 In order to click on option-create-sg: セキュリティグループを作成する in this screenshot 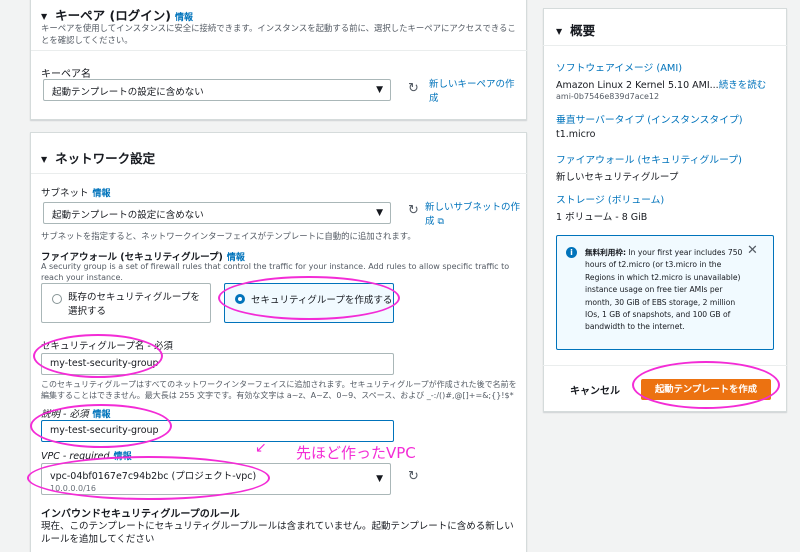, I will do `click(309, 303)`.